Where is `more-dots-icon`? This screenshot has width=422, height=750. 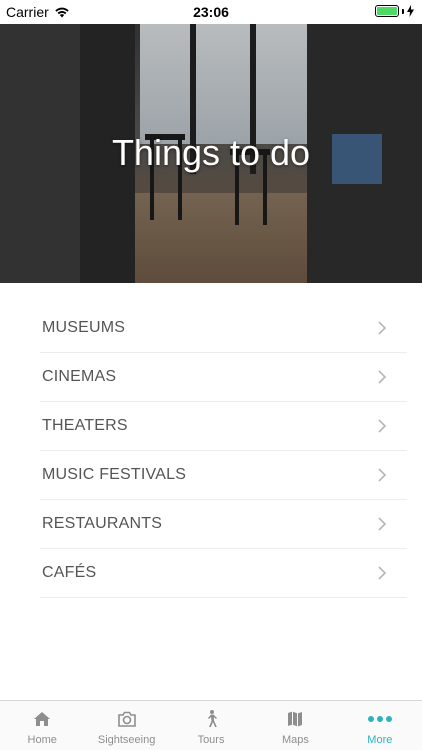
more-dots-icon is located at coordinates (379, 719).